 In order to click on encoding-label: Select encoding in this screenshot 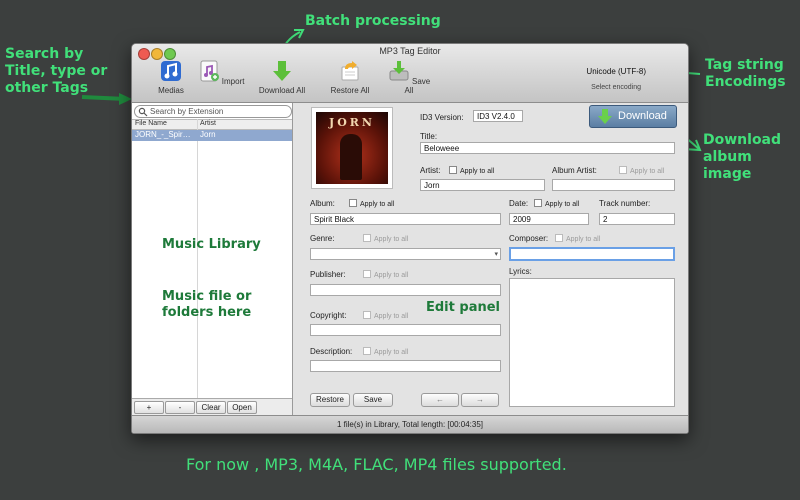, I will do `click(616, 87)`.